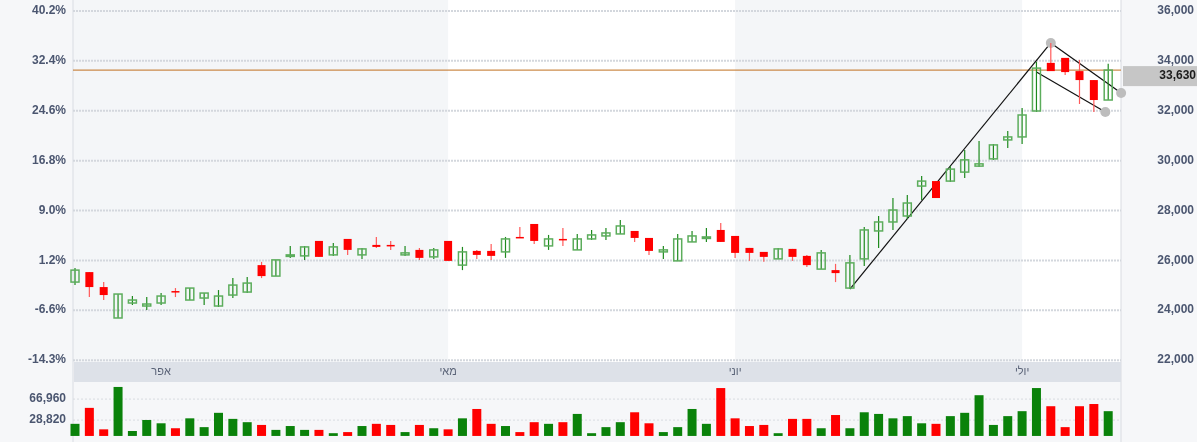 The height and width of the screenshot is (442, 1197). What do you see at coordinates (1175, 60) in the screenshot?
I see `axis-label: 34,000` at bounding box center [1175, 60].